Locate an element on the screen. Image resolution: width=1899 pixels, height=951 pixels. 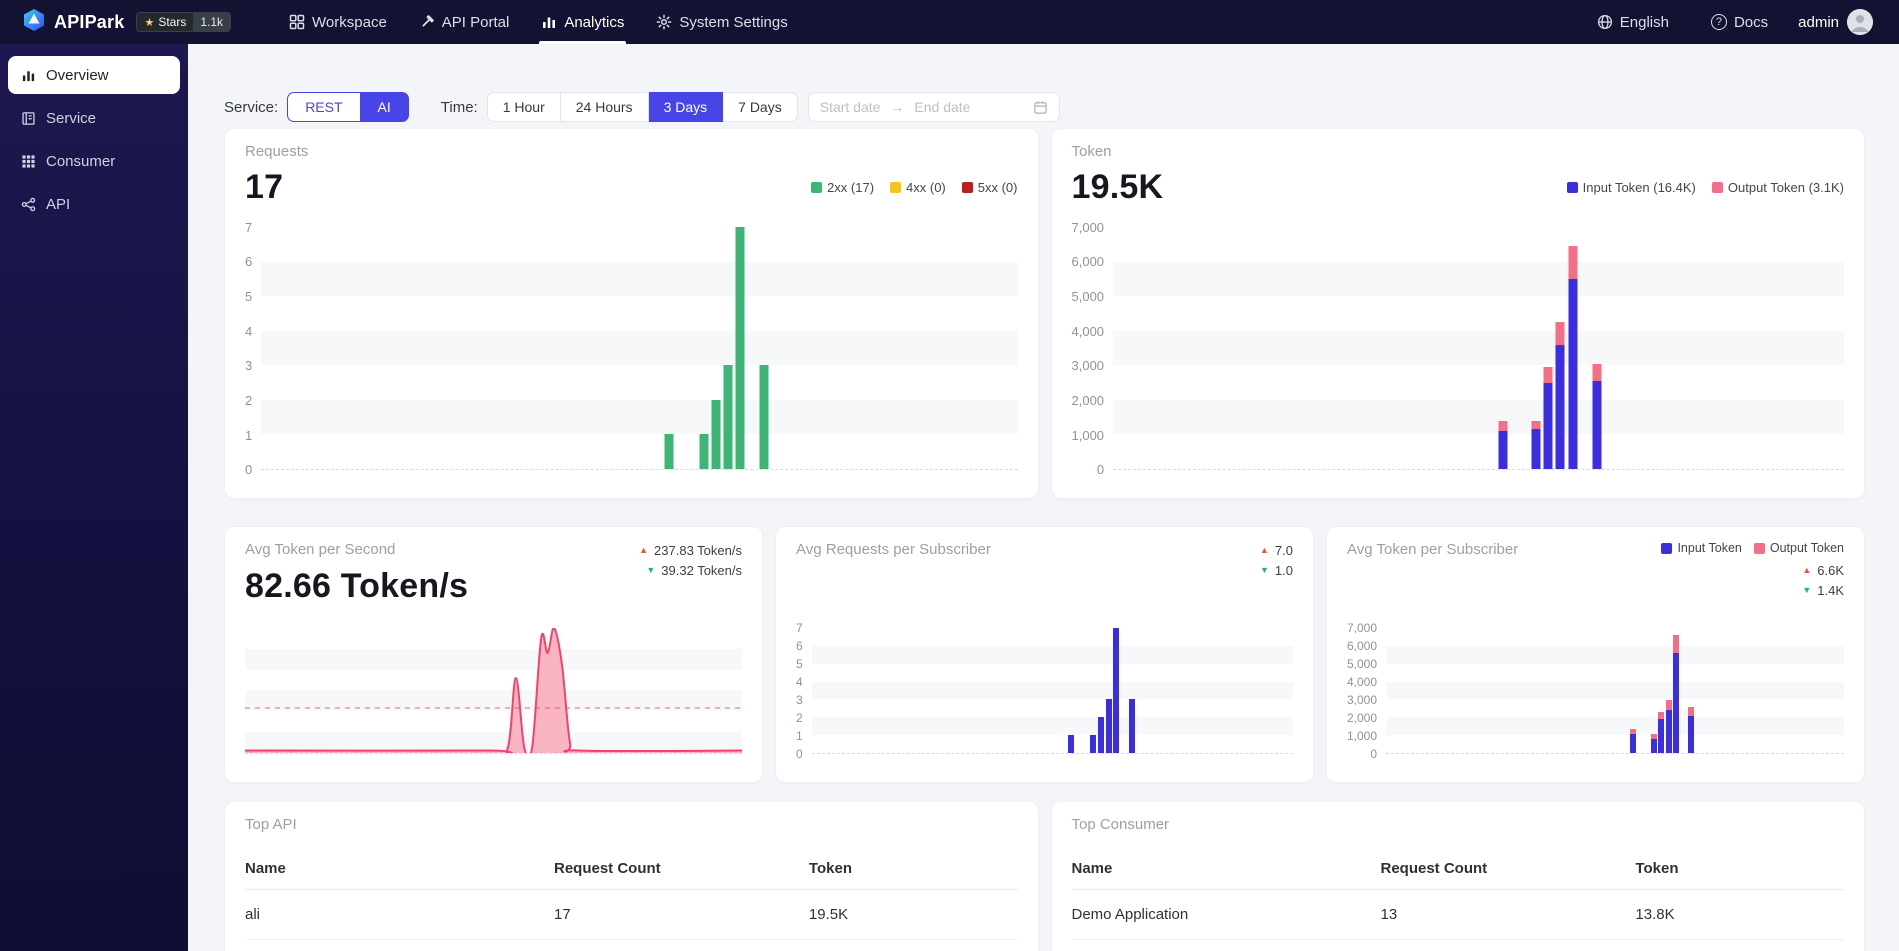
arrow-up-icon: ▲ is located at coordinates (1264, 550).